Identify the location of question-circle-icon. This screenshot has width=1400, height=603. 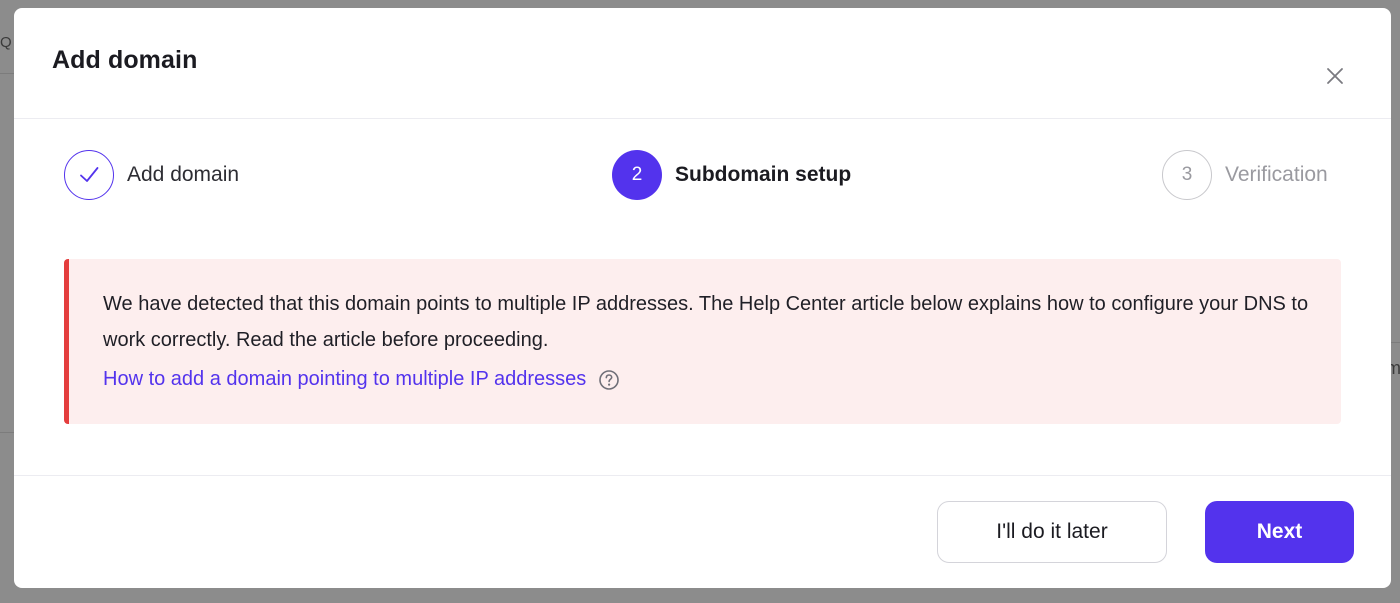
(609, 380).